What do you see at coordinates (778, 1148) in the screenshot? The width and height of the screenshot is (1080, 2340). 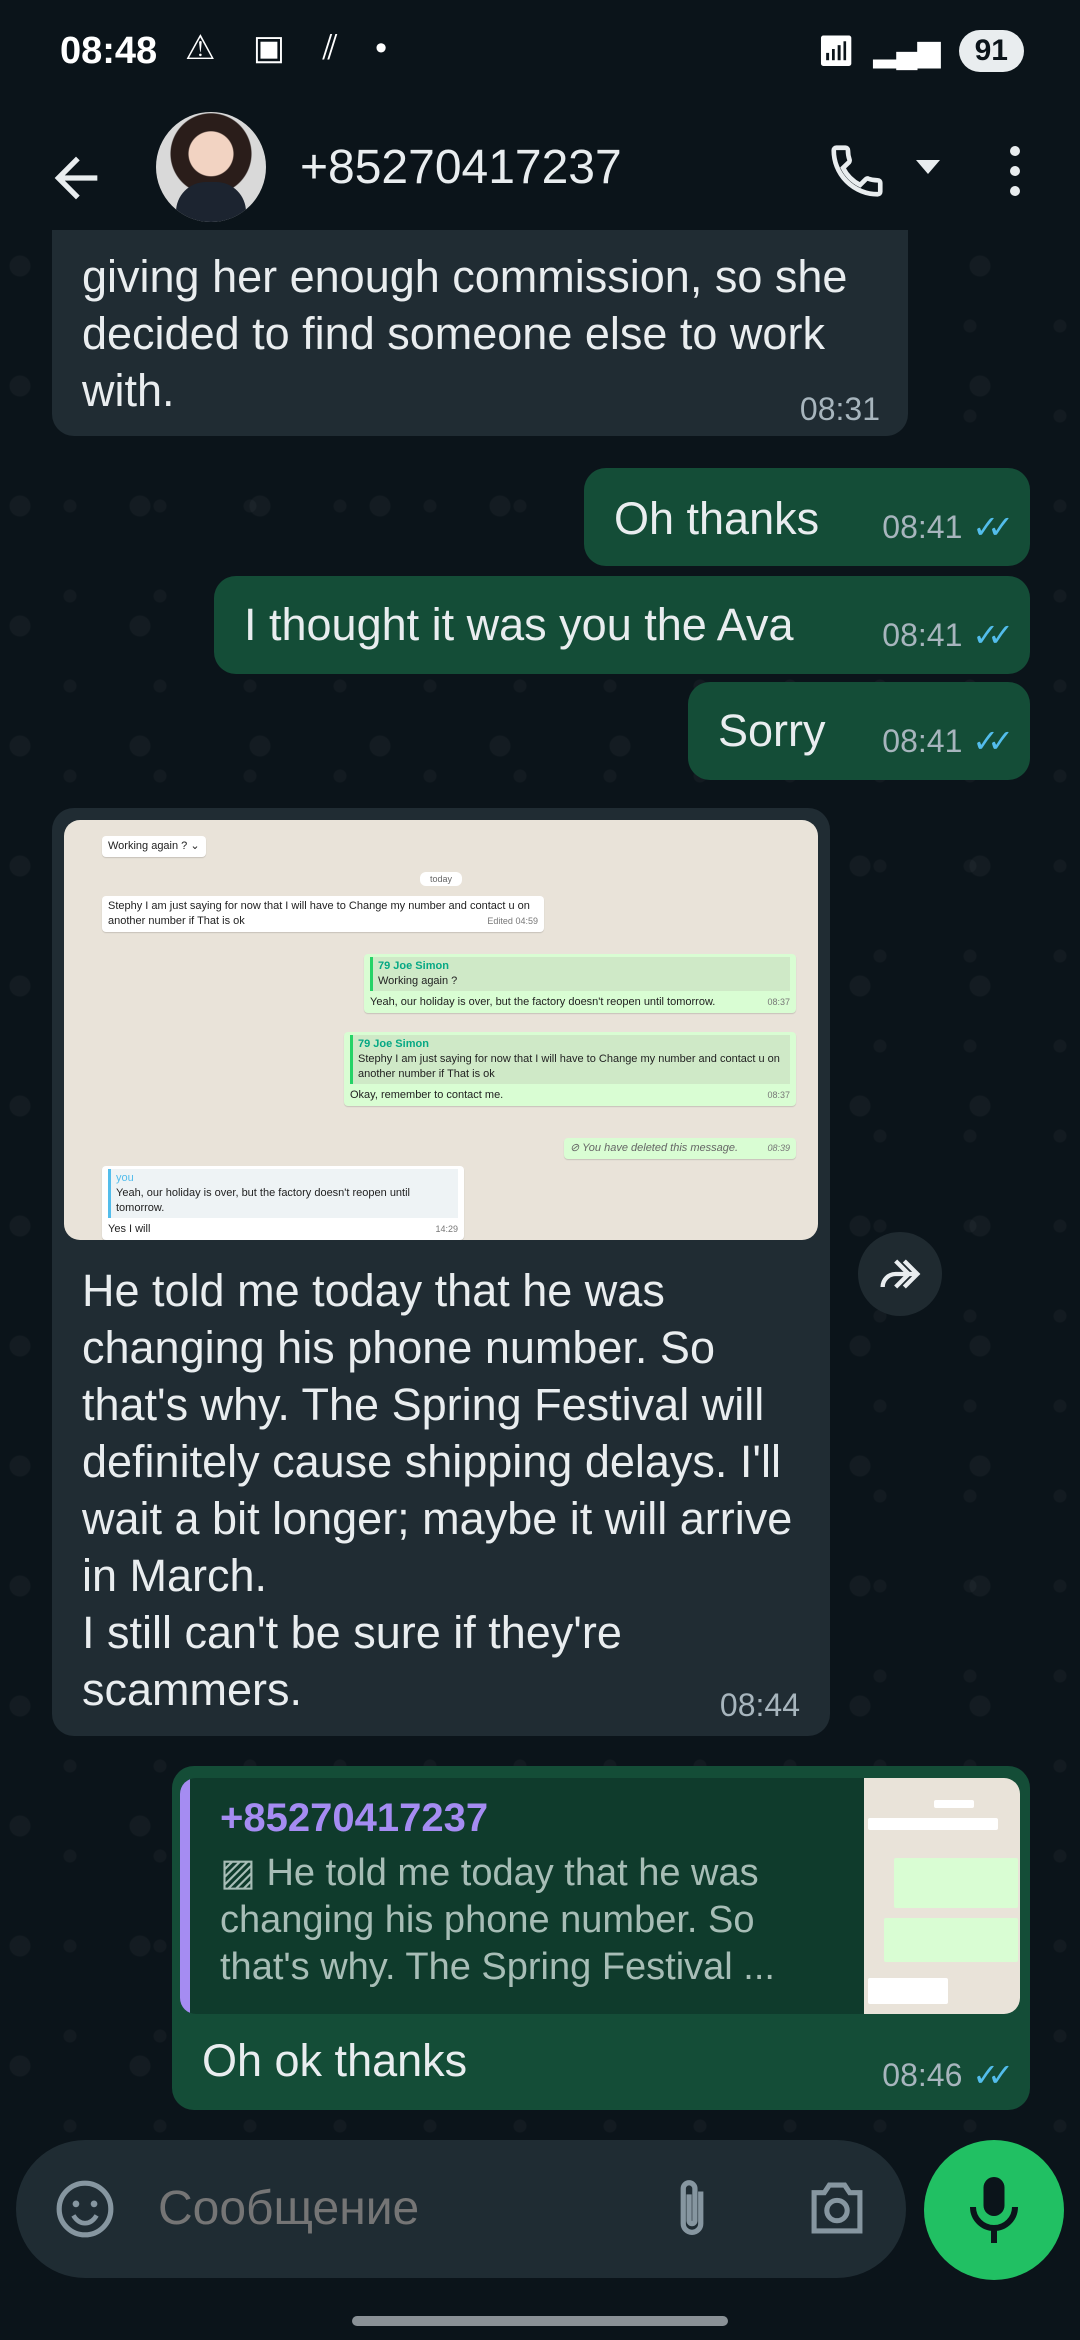 I see `shot-time: 08:39` at bounding box center [778, 1148].